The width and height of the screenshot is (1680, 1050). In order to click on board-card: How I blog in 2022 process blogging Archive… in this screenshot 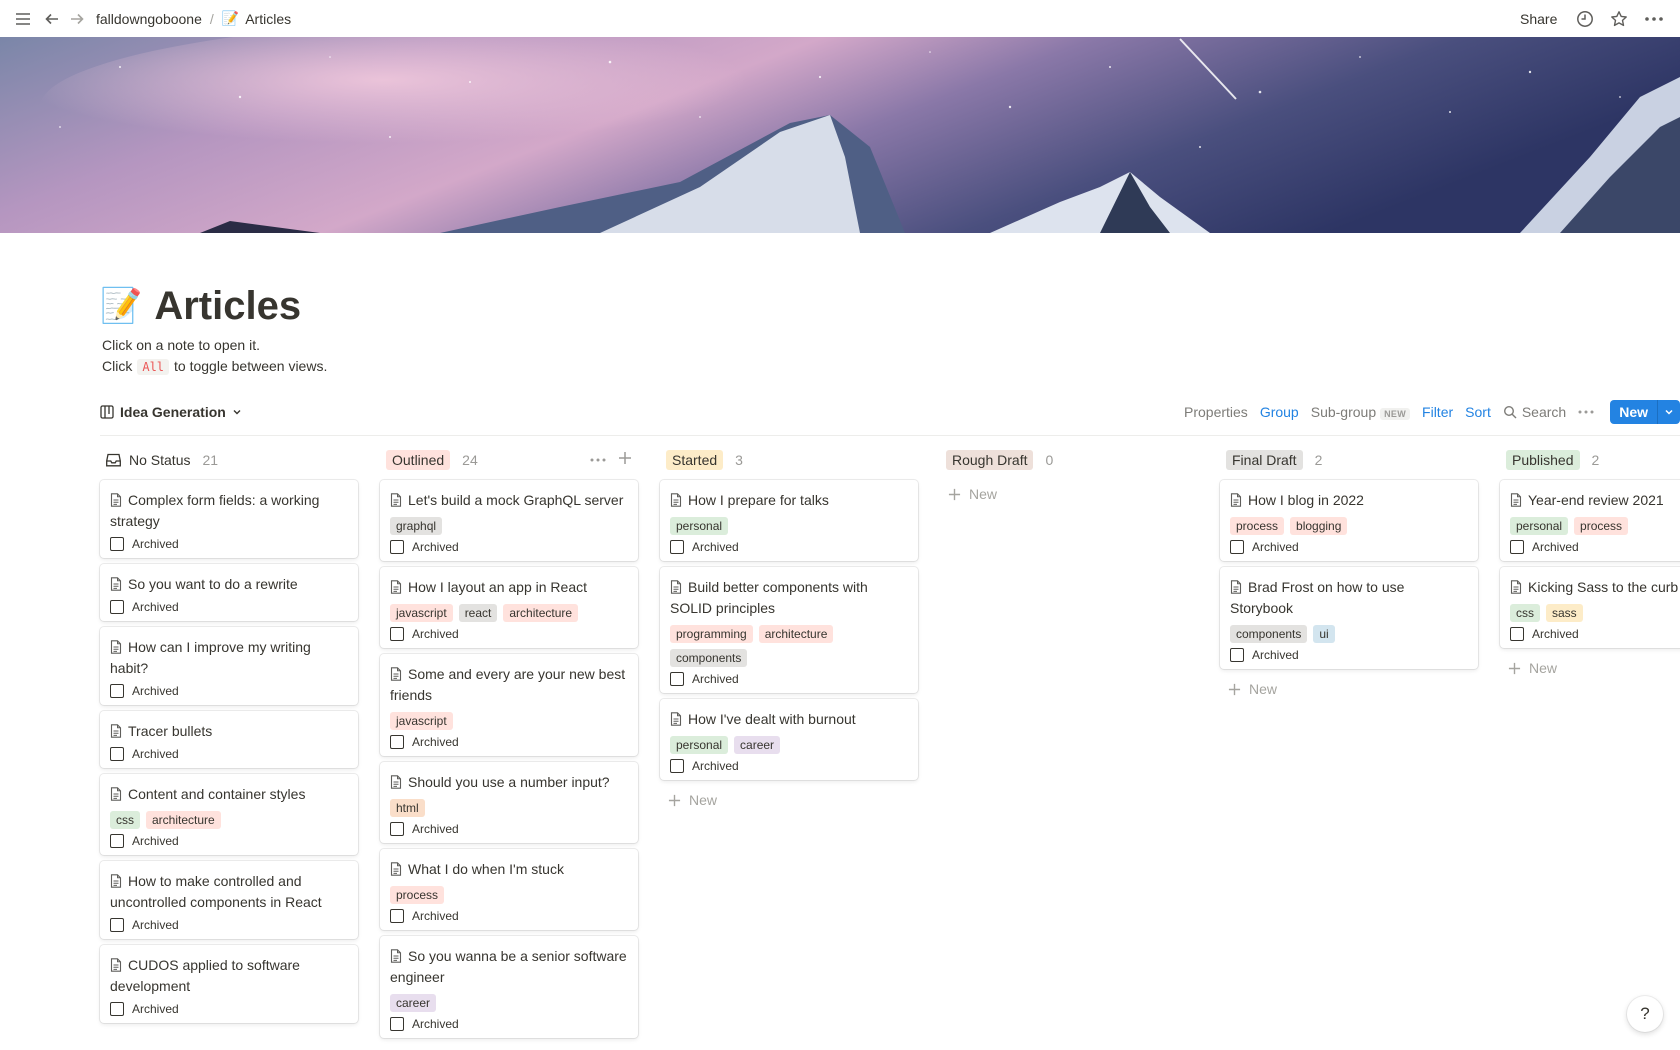, I will do `click(1349, 520)`.